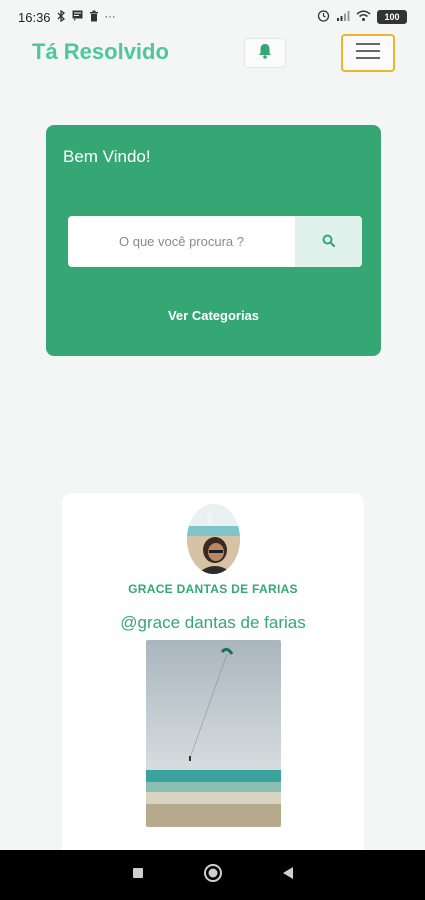 This screenshot has width=425, height=900. I want to click on hamburger-icon, so click(368, 53).